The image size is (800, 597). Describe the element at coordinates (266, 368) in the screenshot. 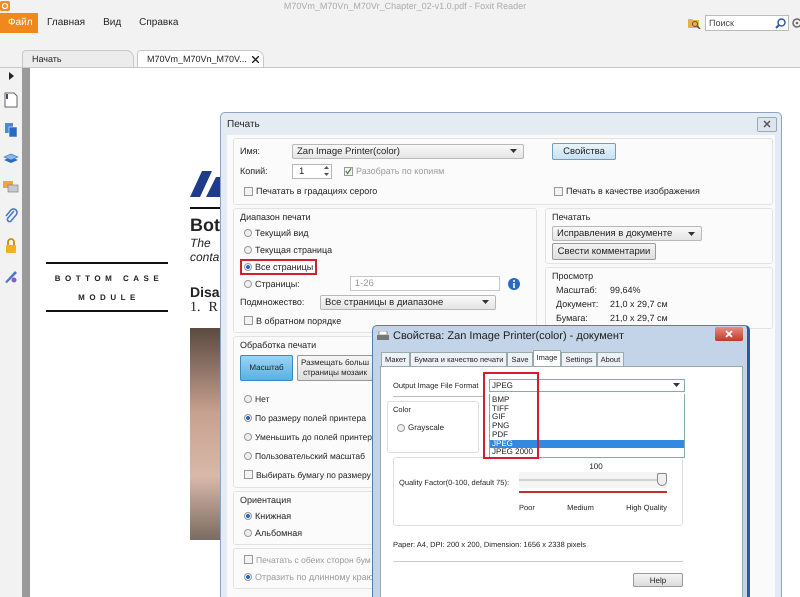

I see `mode-button: Масштаб` at that location.